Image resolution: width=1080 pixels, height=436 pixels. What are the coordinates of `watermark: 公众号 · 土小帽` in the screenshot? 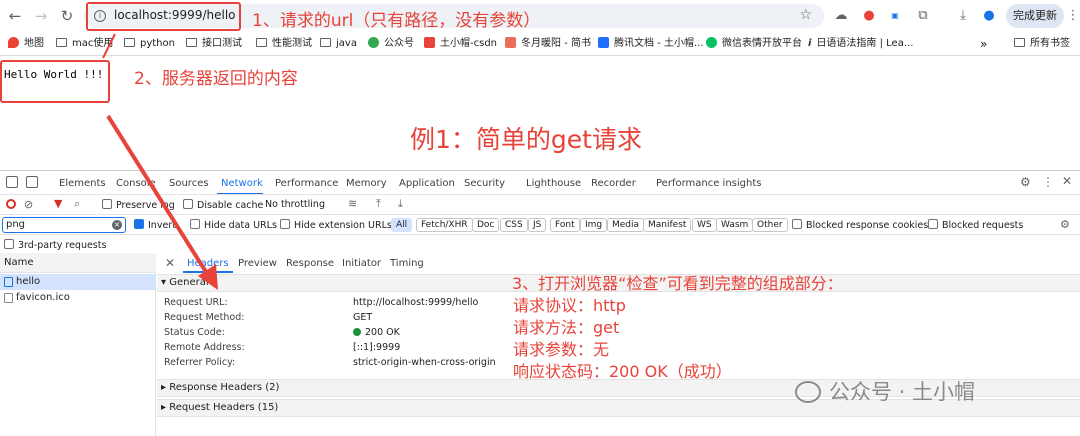 It's located at (885, 391).